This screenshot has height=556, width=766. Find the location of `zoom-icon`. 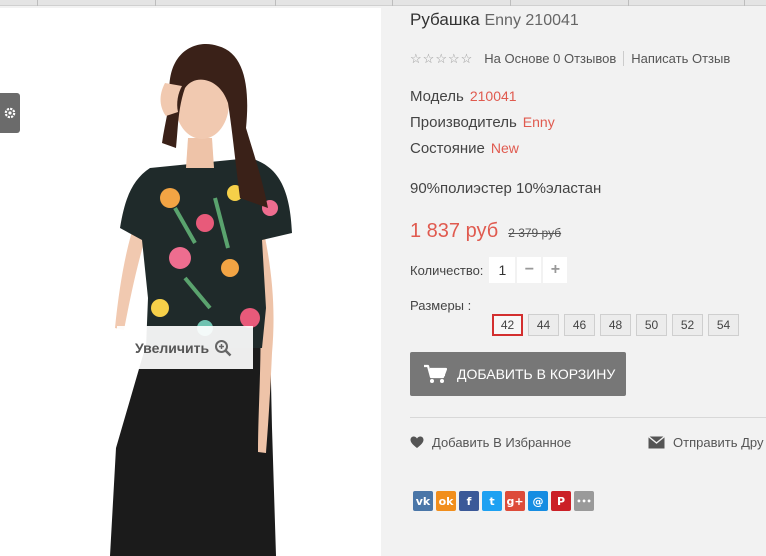

zoom-icon is located at coordinates (223, 347).